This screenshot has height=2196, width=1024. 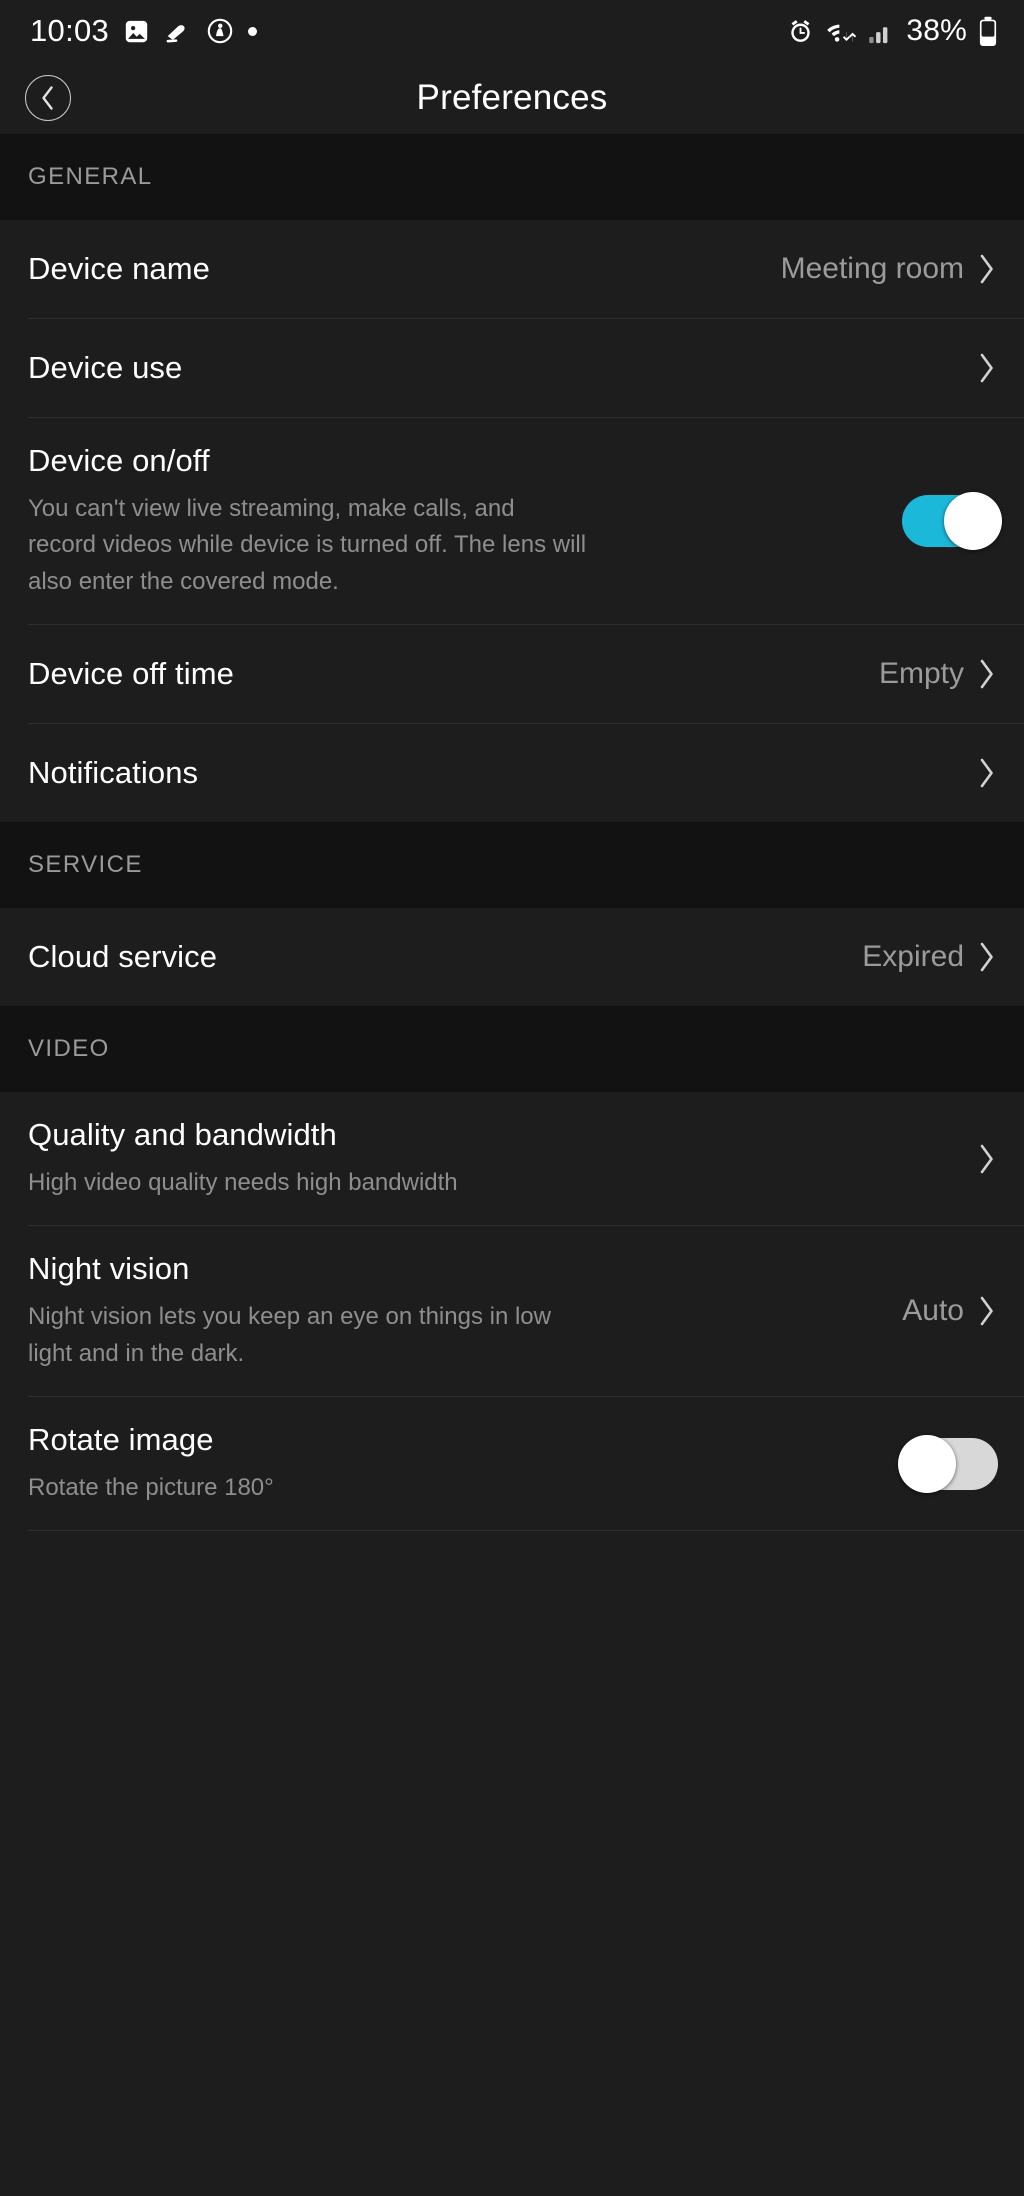 What do you see at coordinates (526, 1531) in the screenshot?
I see `row-divider` at bounding box center [526, 1531].